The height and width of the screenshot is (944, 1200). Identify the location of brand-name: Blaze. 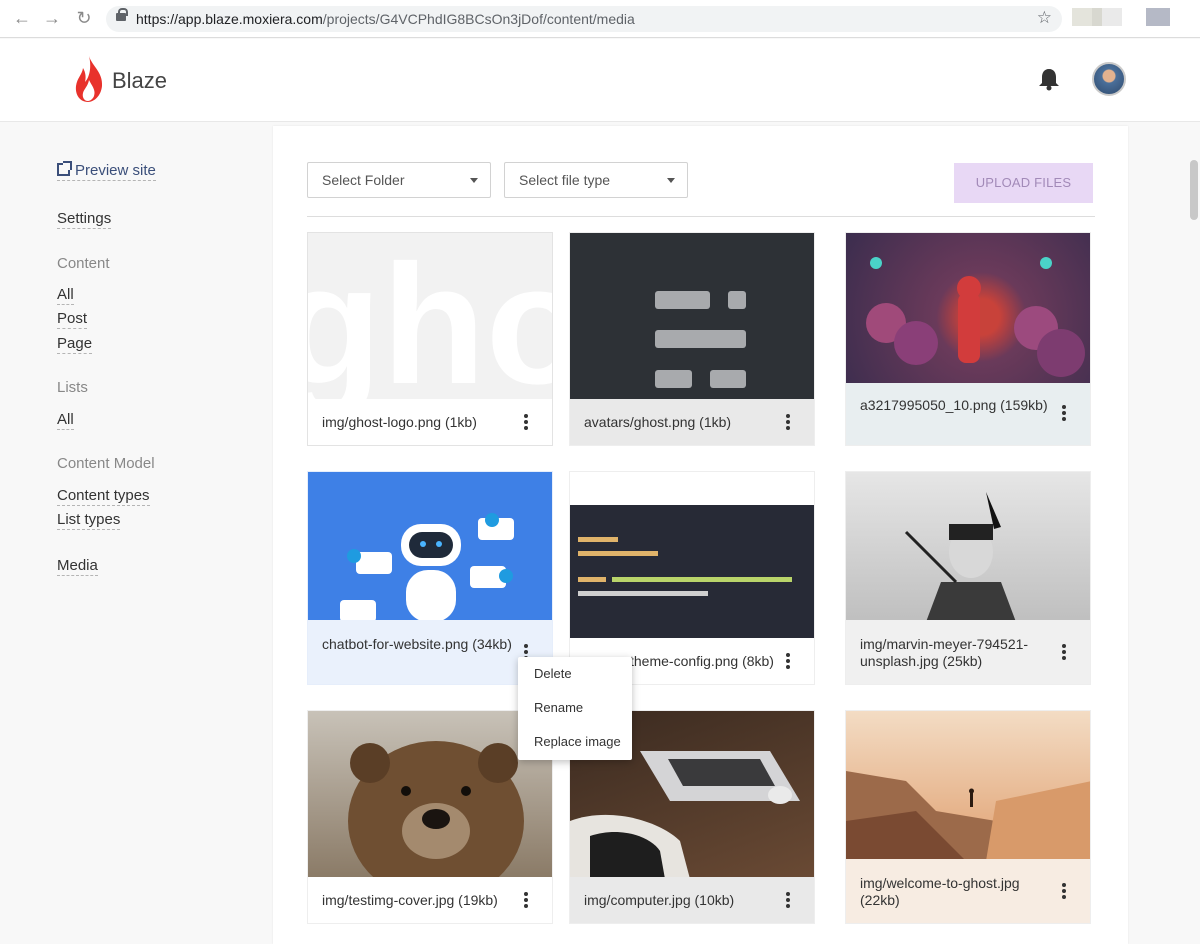
(139, 81).